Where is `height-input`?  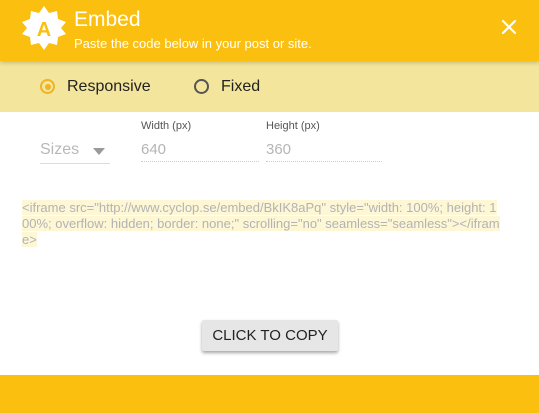
height-input is located at coordinates (324, 150).